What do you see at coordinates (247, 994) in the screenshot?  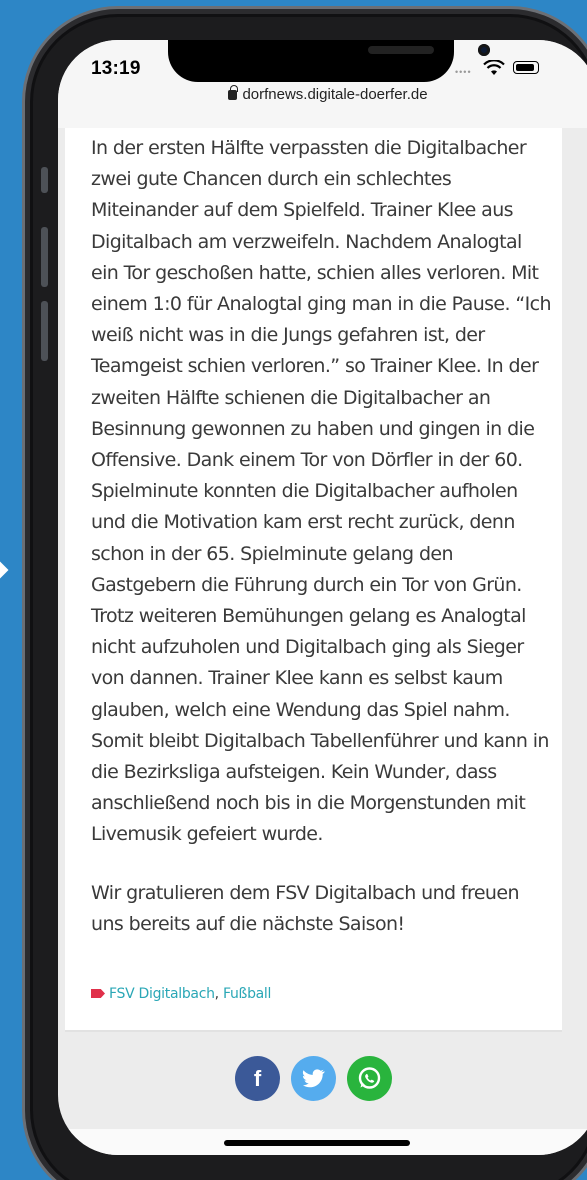 I see `tag-link-fussball: Fußball` at bounding box center [247, 994].